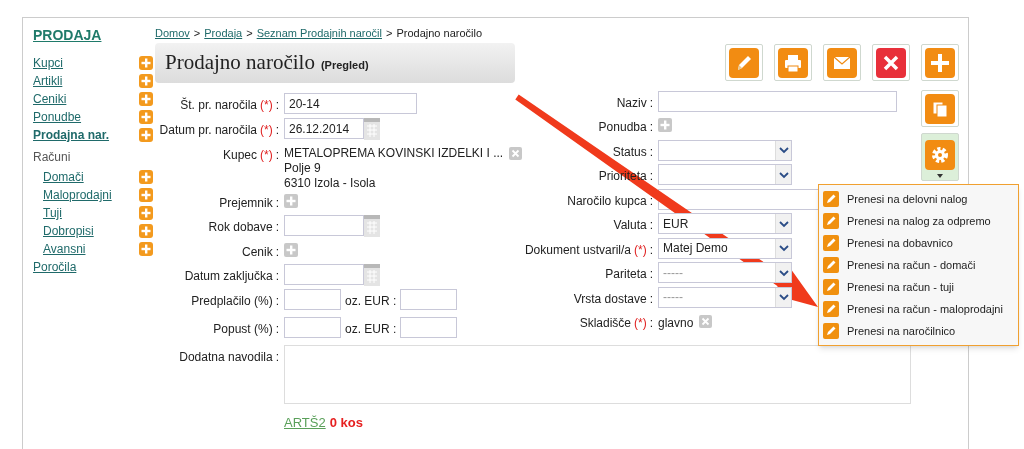 This screenshot has width=1024, height=449. Describe the element at coordinates (630, 225) in the screenshot. I see `field-label: Valuta` at that location.